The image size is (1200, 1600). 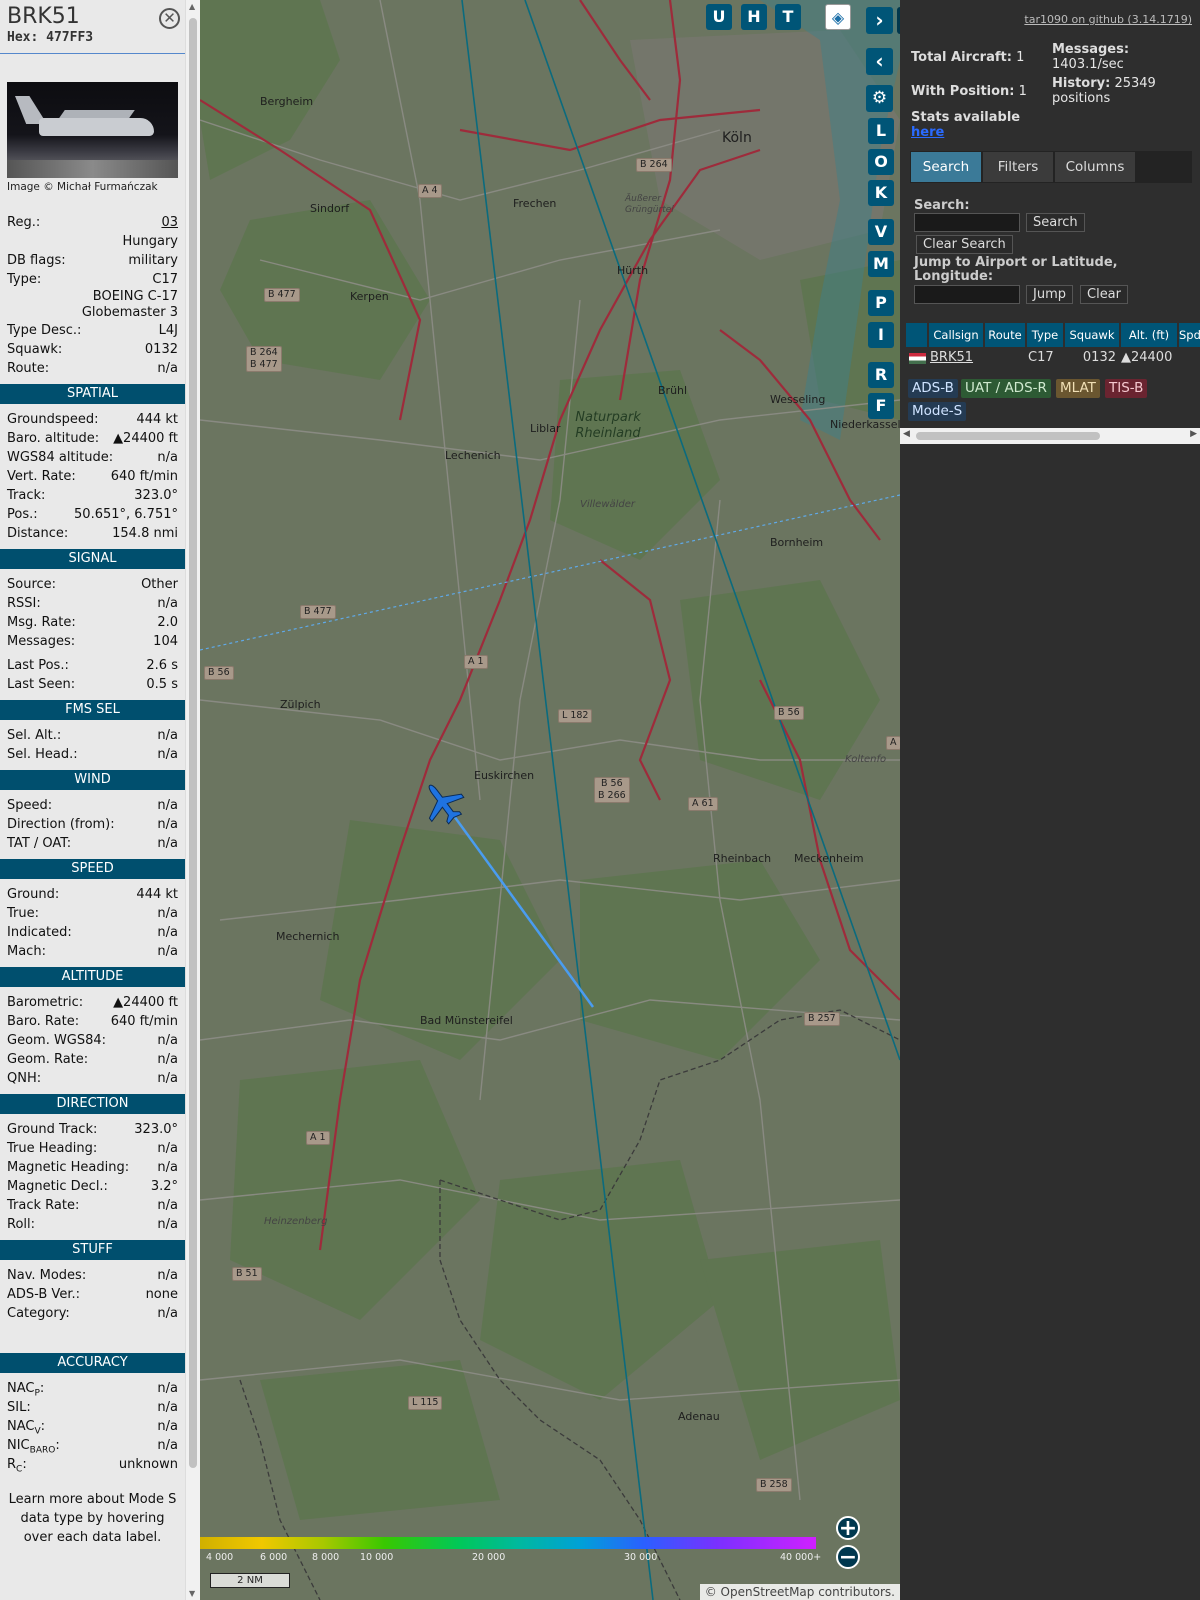 What do you see at coordinates (881, 232) in the screenshot?
I see `toggle-v-button: V` at bounding box center [881, 232].